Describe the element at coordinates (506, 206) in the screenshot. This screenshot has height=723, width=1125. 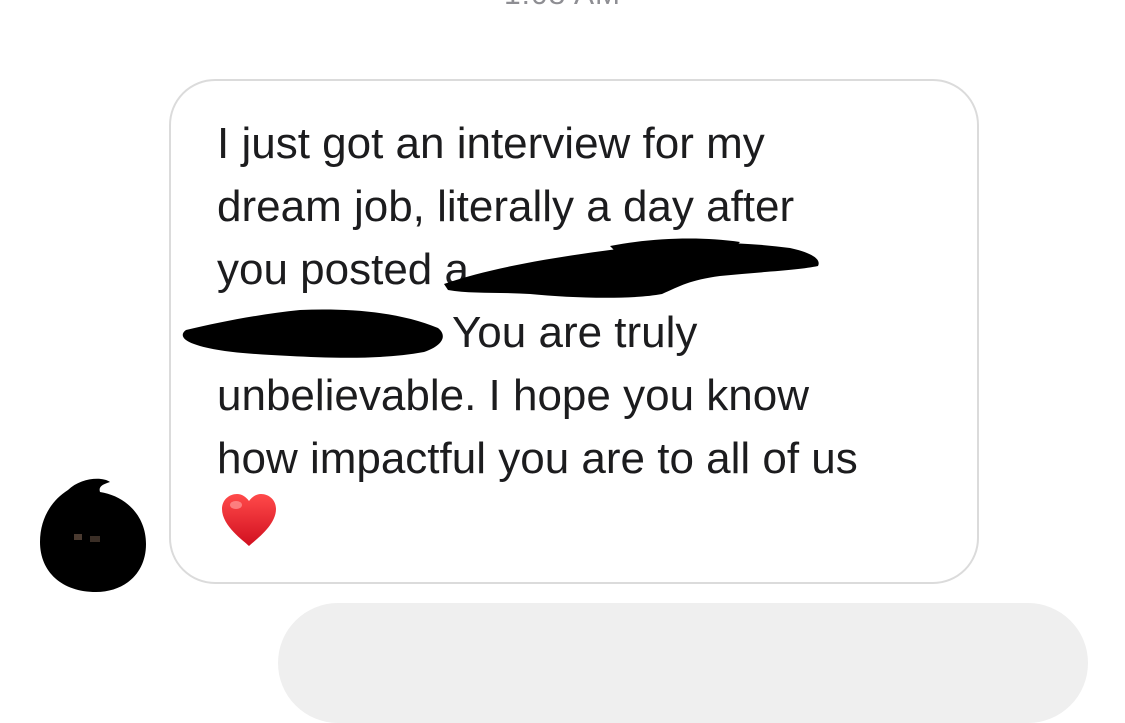
I see `message-line-2: dream job, literally a day after` at that location.